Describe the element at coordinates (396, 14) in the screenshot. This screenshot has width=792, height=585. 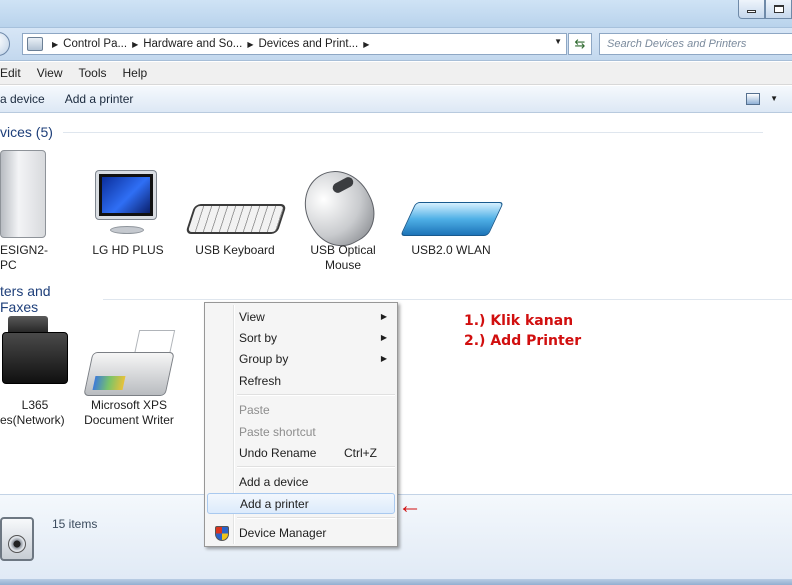
I see `title-bar` at that location.